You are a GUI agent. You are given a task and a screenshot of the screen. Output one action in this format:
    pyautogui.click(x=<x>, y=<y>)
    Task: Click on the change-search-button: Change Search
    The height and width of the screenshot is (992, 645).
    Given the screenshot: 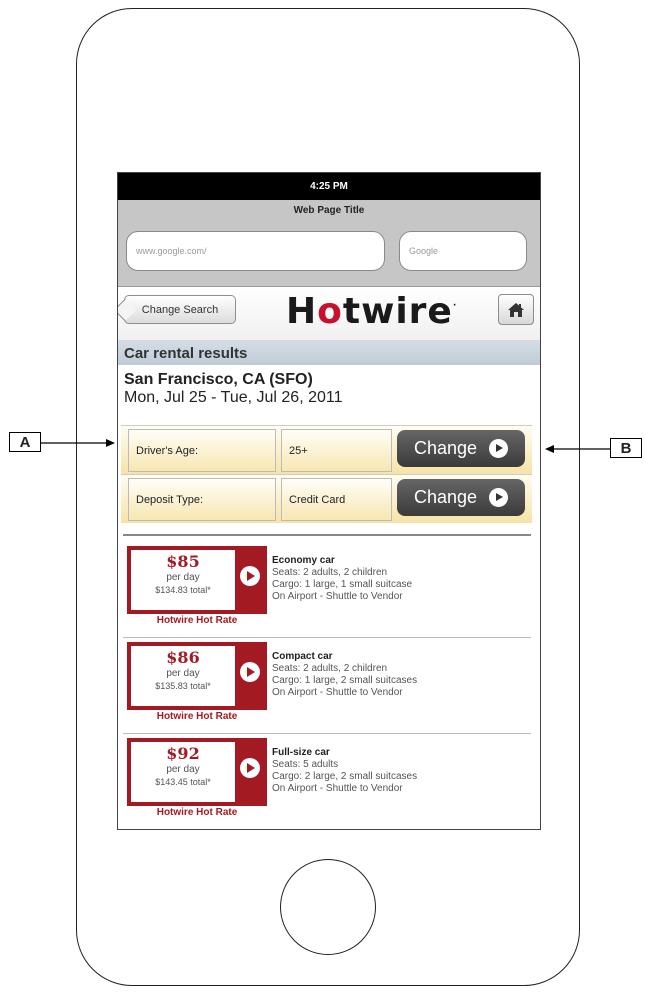 What is the action you would take?
    pyautogui.click(x=180, y=309)
    